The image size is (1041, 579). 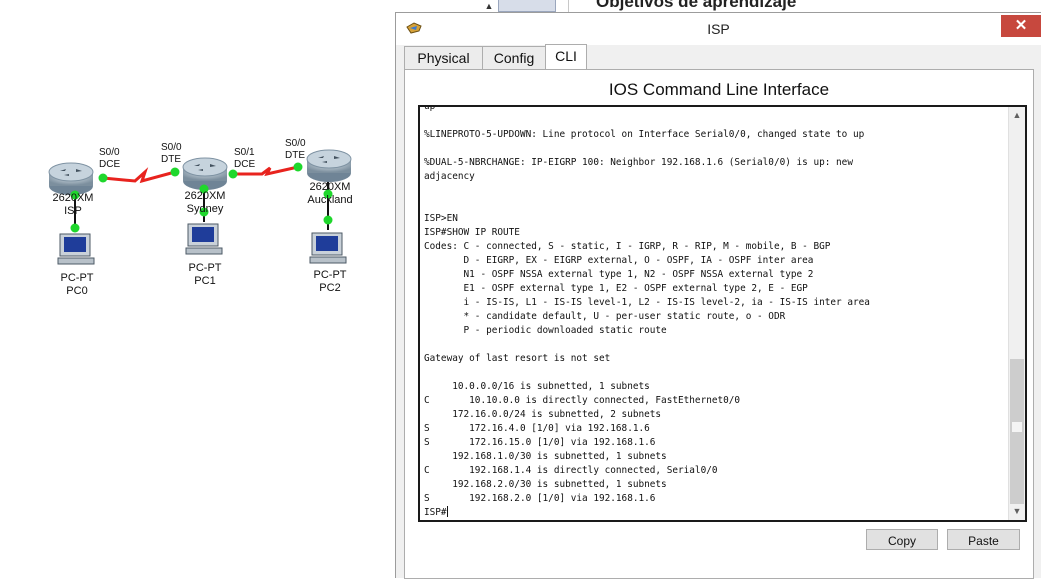 I want to click on terminal-line: P - periodic downloaded static route, so click(x=545, y=330).